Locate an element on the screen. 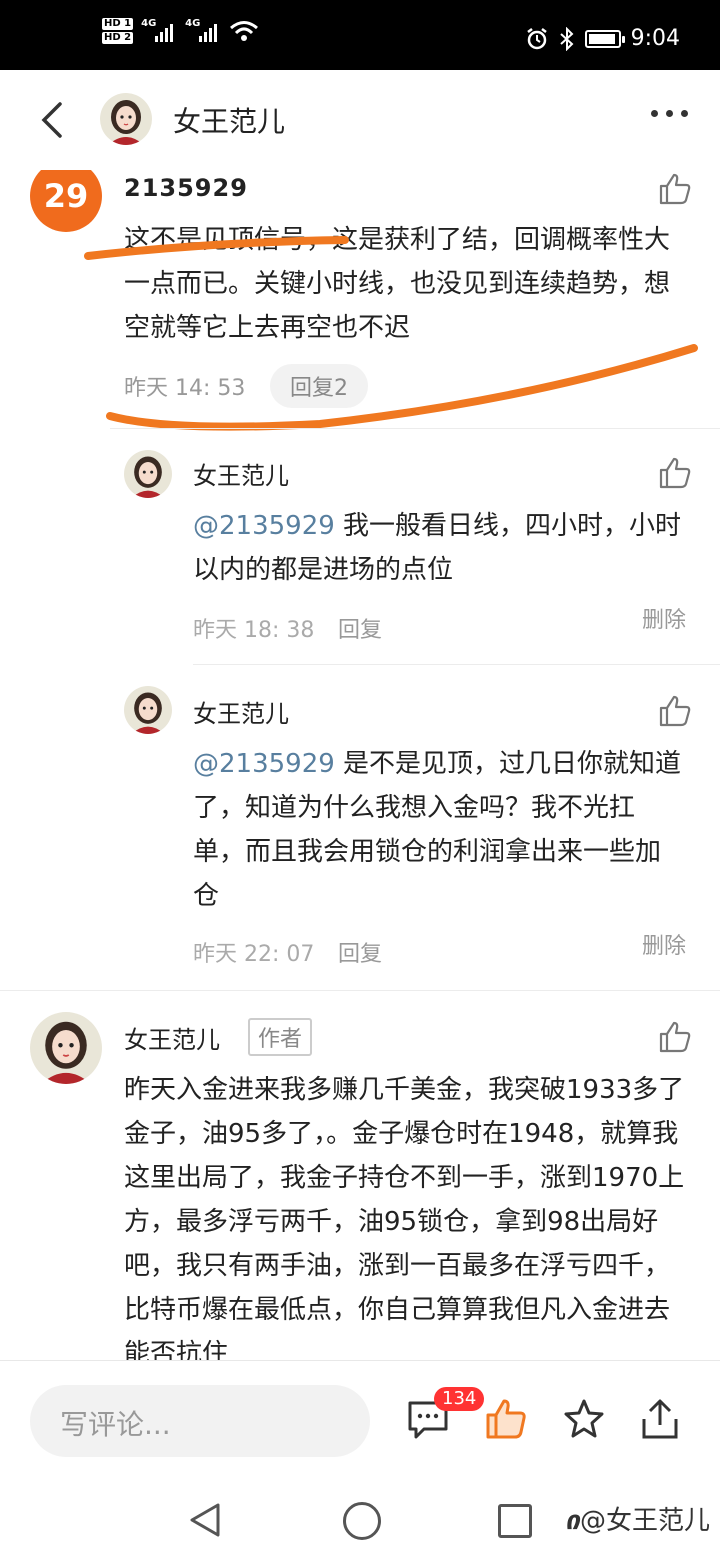 This screenshot has width=720, height=1560. hd-indicator: HD 1 HD 2 is located at coordinates (118, 31).